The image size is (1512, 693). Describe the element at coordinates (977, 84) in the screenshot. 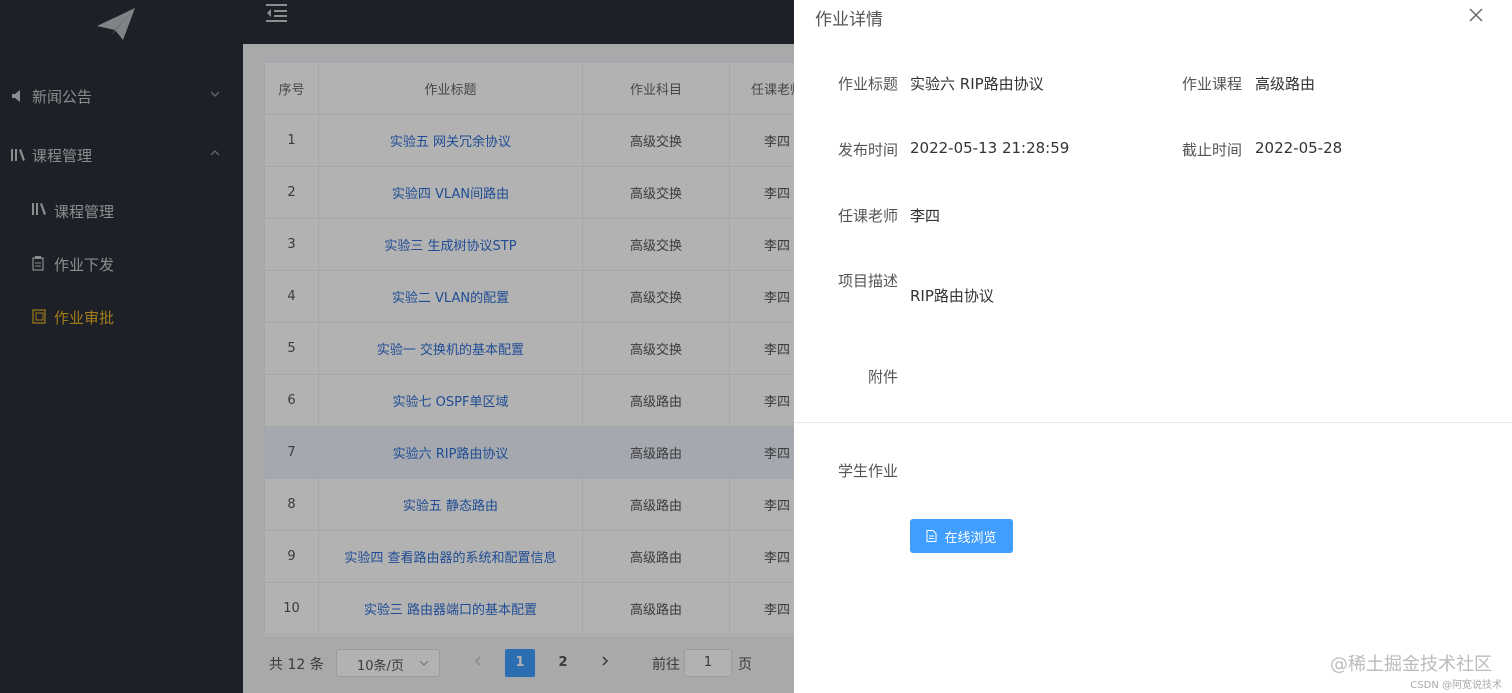

I see `title-value: 实验六 RIP路由协议` at that location.